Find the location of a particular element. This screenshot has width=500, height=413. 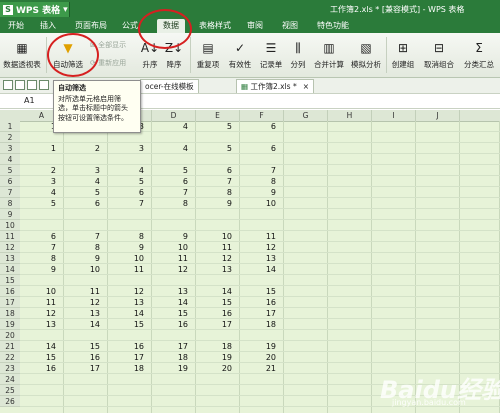

cell: 9 is located at coordinates (86, 258).